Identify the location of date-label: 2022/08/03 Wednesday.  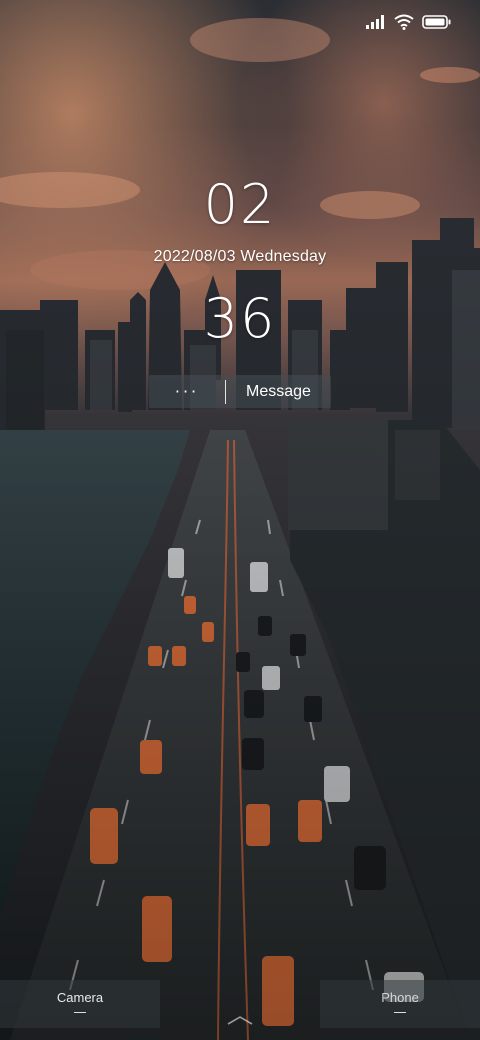
(240, 256).